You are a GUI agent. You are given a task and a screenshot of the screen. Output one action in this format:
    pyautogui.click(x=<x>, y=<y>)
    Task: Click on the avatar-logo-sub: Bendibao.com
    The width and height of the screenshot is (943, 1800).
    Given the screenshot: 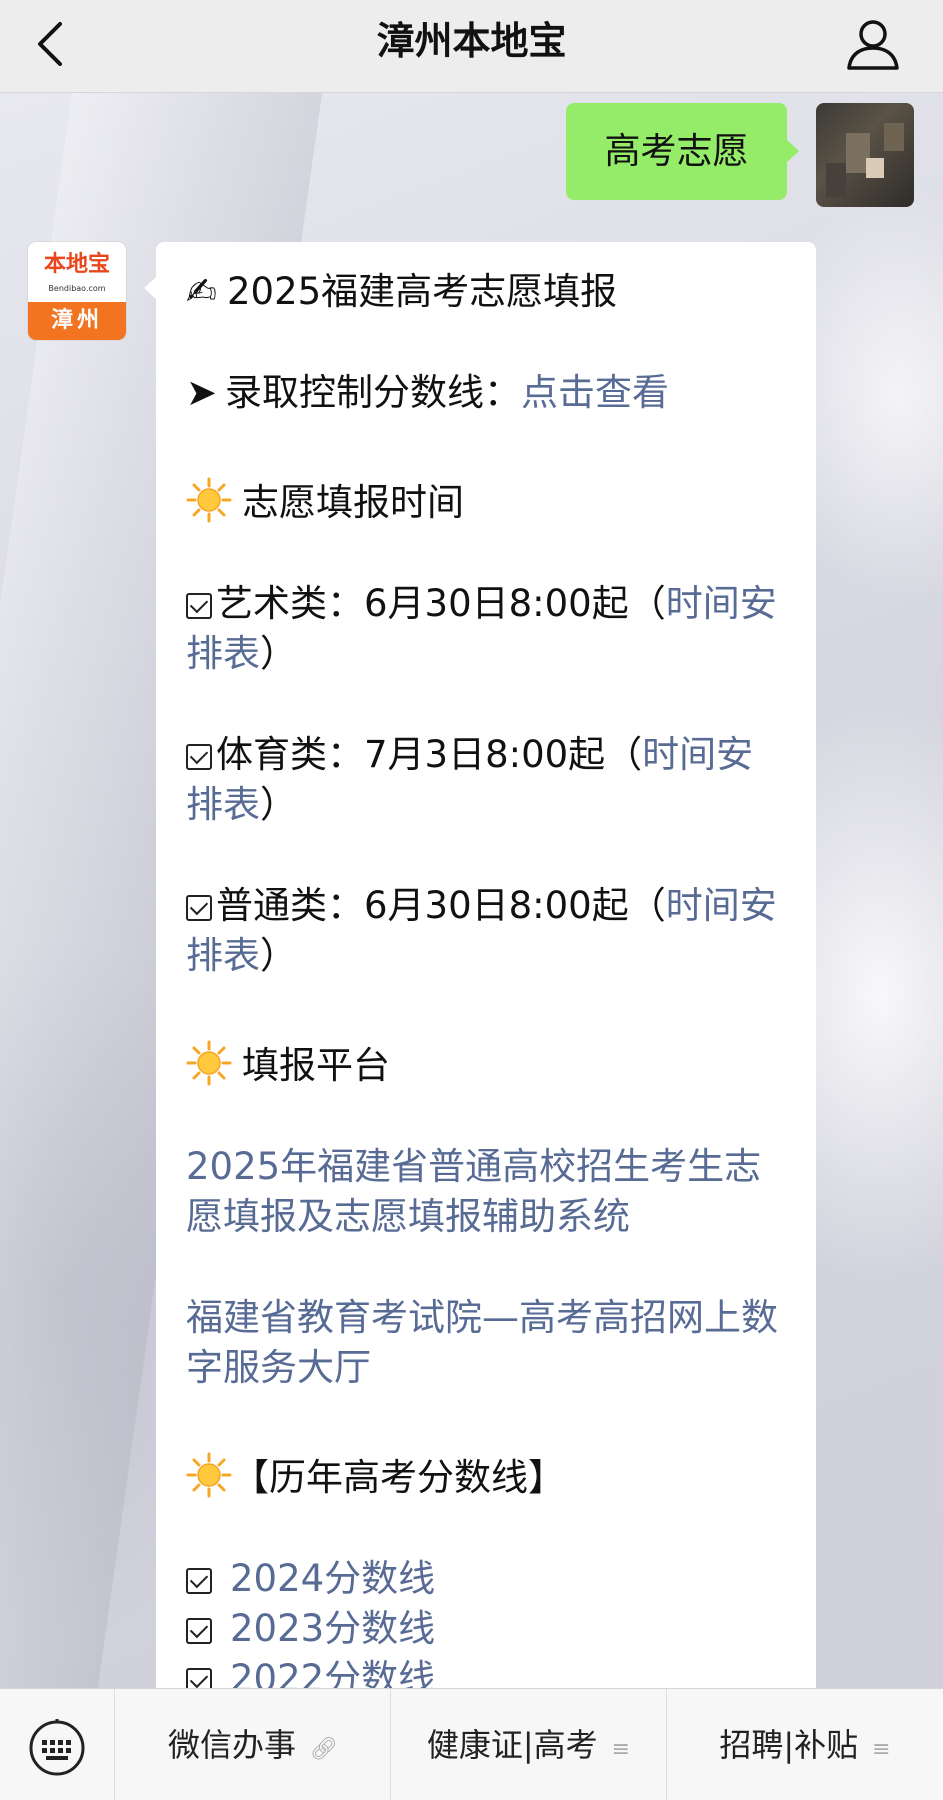 What is the action you would take?
    pyautogui.click(x=77, y=288)
    